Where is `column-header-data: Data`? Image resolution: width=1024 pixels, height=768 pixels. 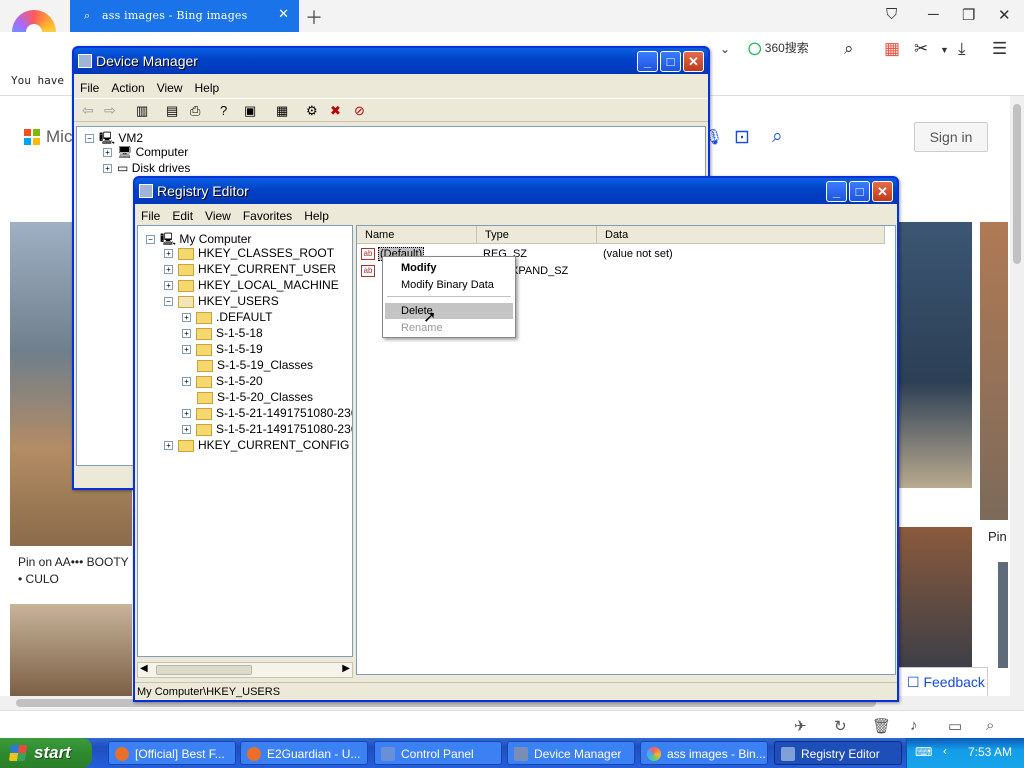
column-header-data: Data is located at coordinates (741, 235).